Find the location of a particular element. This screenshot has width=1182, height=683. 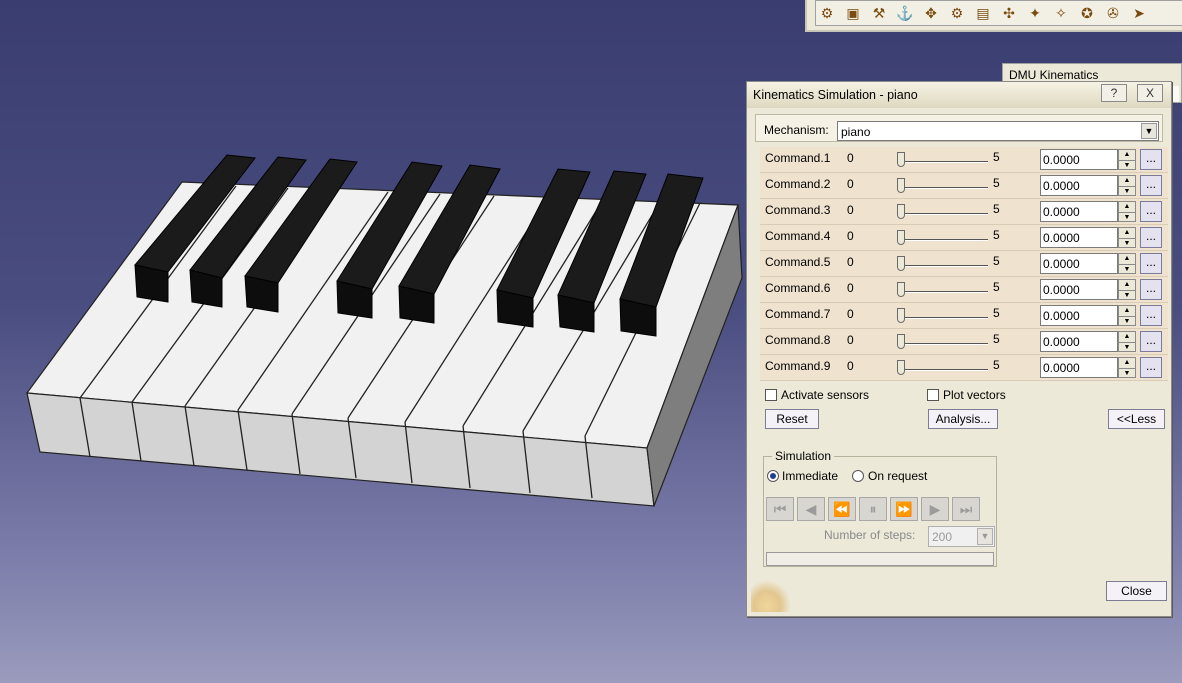

step-forward-icon: ⏩ is located at coordinates (904, 509).